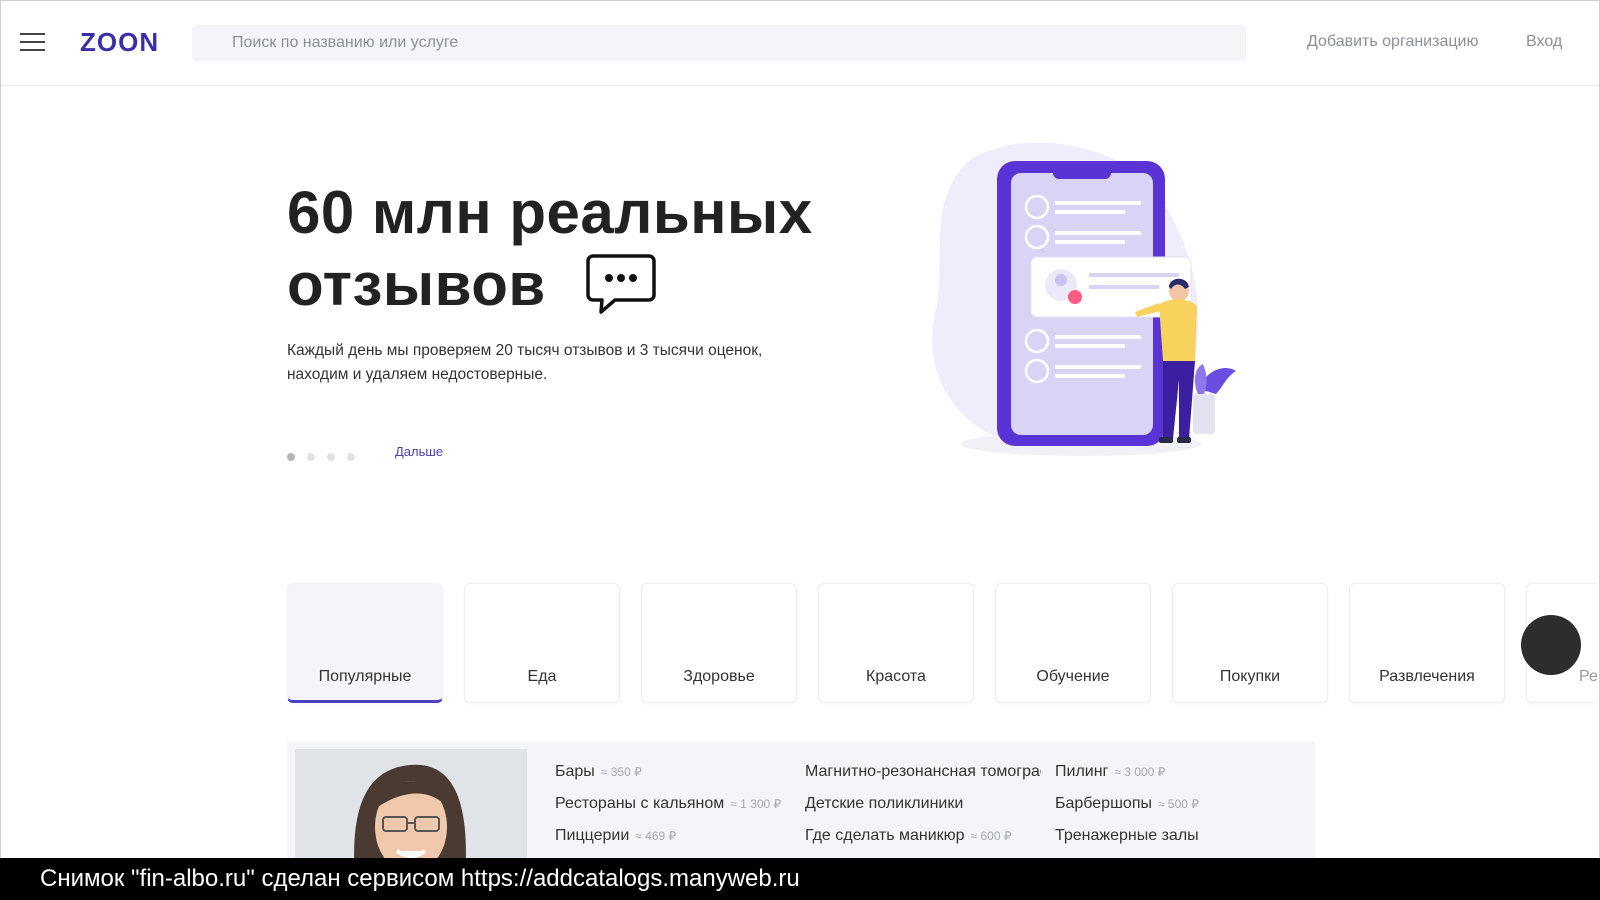 The width and height of the screenshot is (1600, 900). I want to click on tab-label: Популярные, so click(365, 676).